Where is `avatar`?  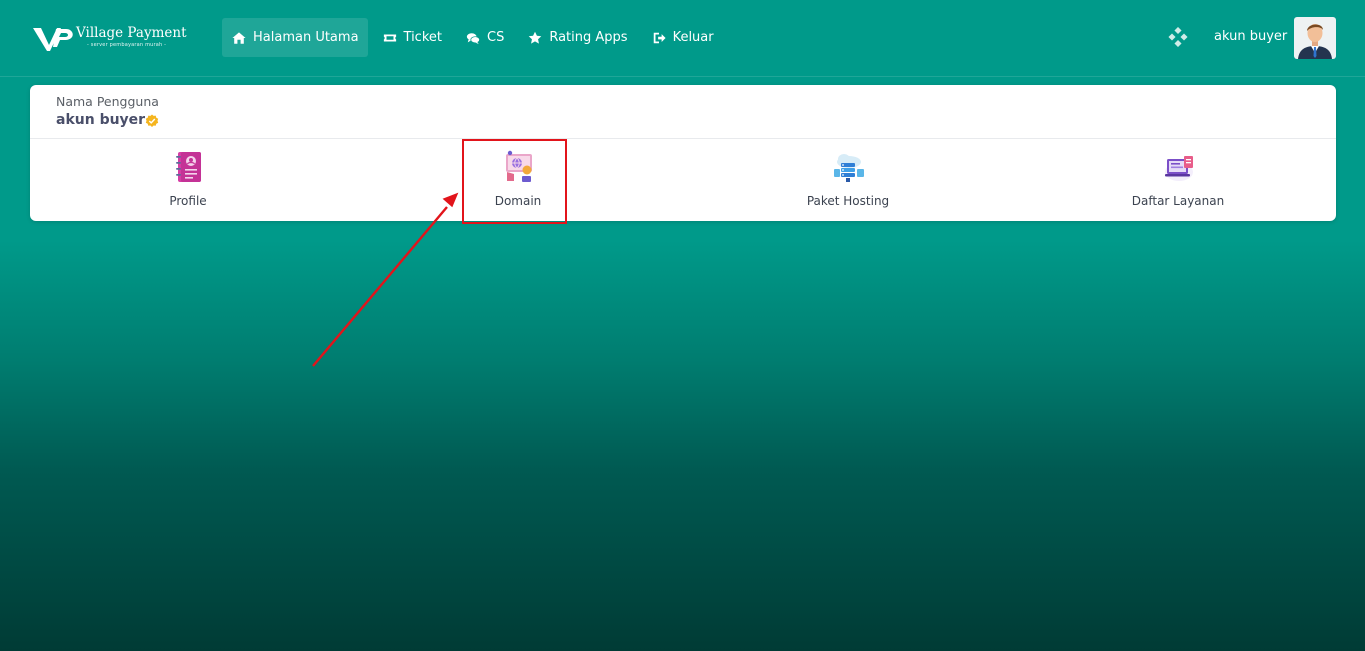
avatar is located at coordinates (1315, 38).